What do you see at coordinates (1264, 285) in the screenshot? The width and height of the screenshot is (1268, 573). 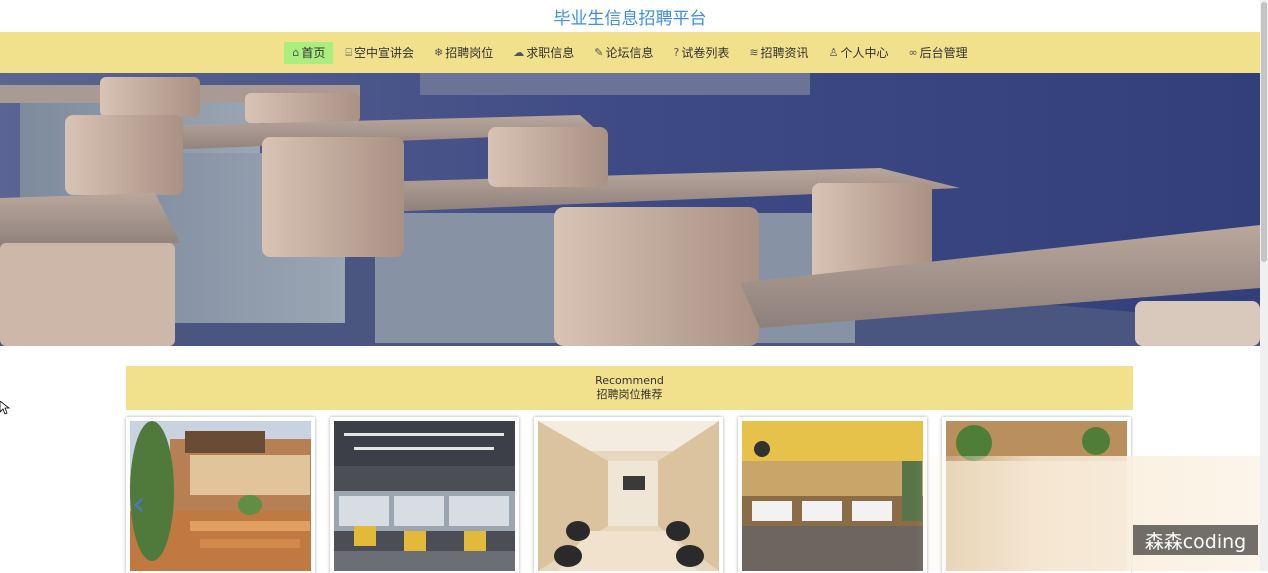 I see `page-scrollbar` at bounding box center [1264, 285].